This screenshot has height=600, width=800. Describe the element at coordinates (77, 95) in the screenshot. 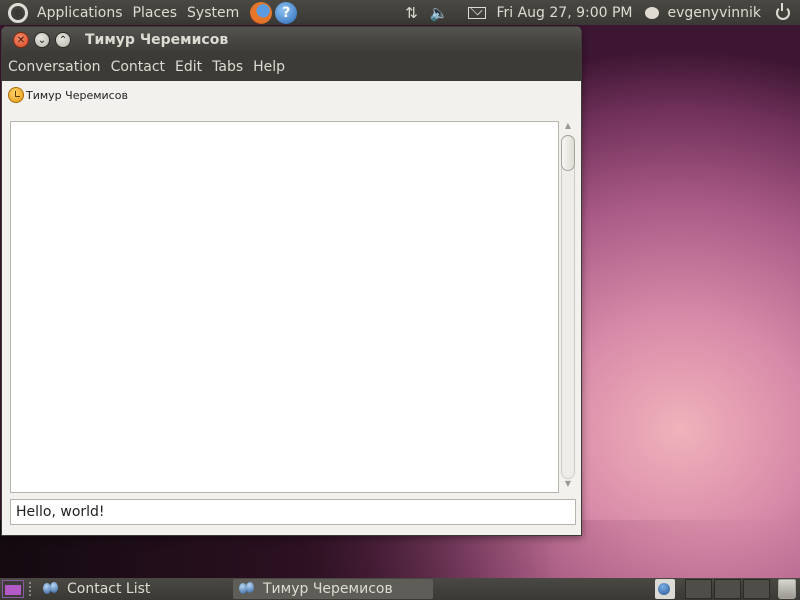

I see `tab-label: Тимур Черемисов` at that location.